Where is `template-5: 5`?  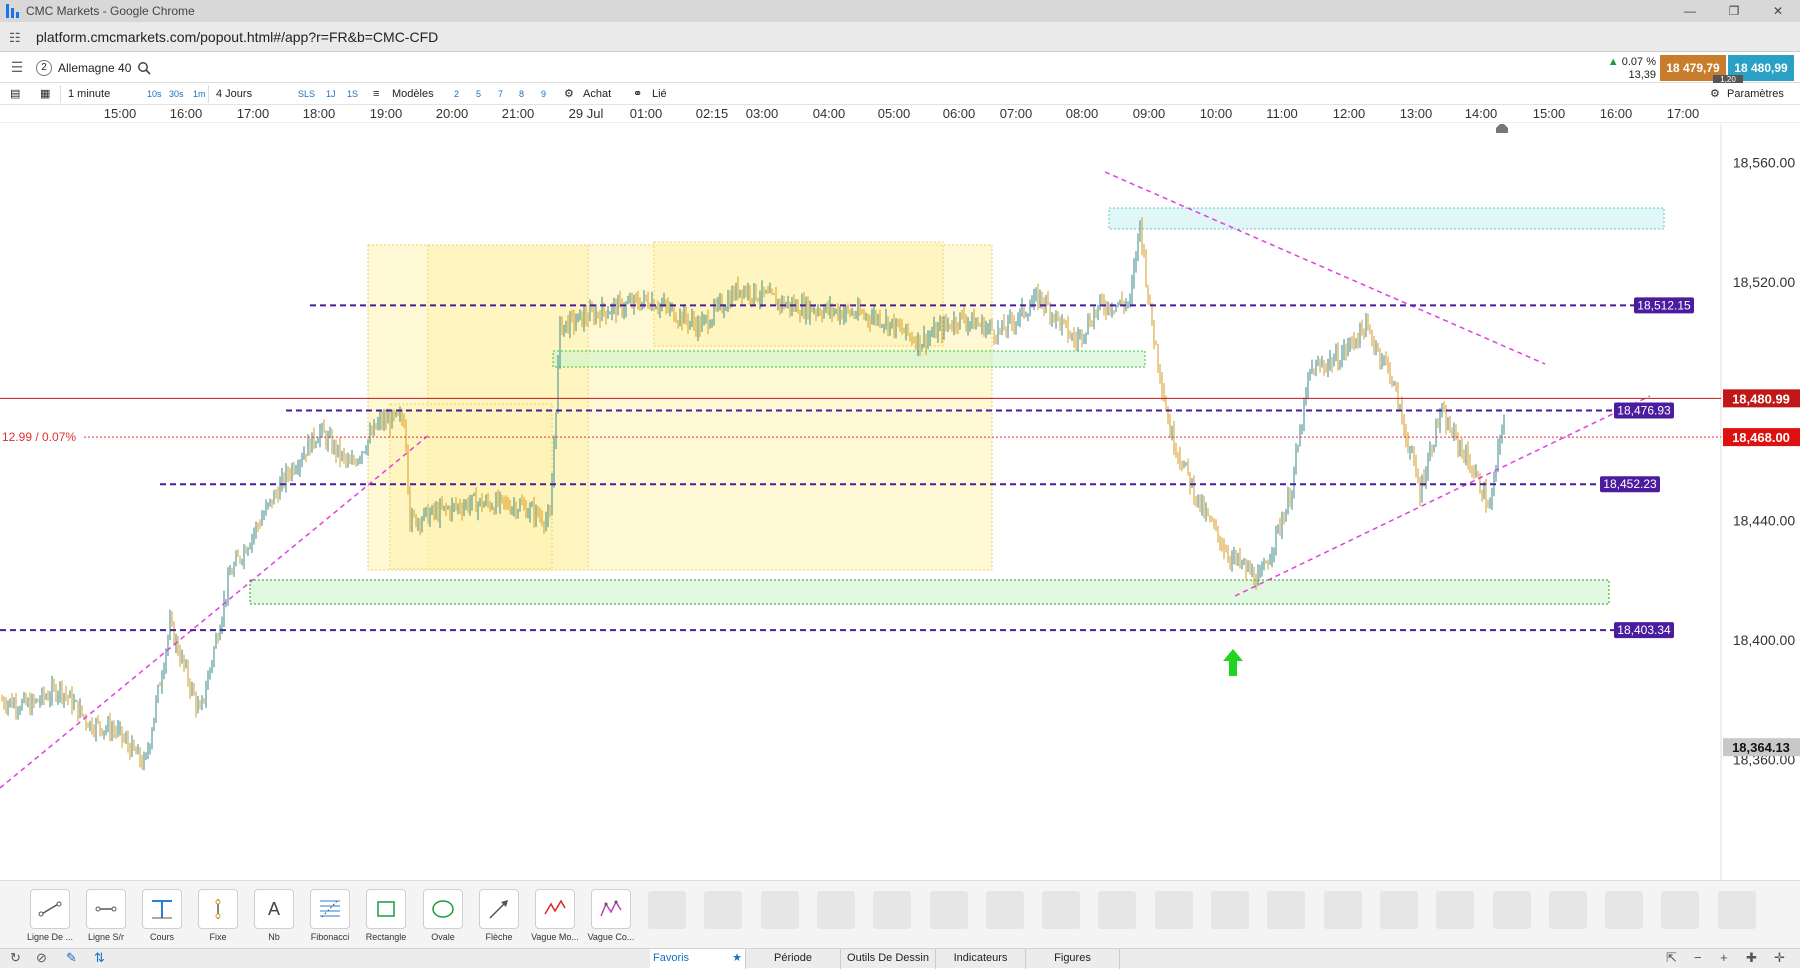
template-5: 5 is located at coordinates (478, 94).